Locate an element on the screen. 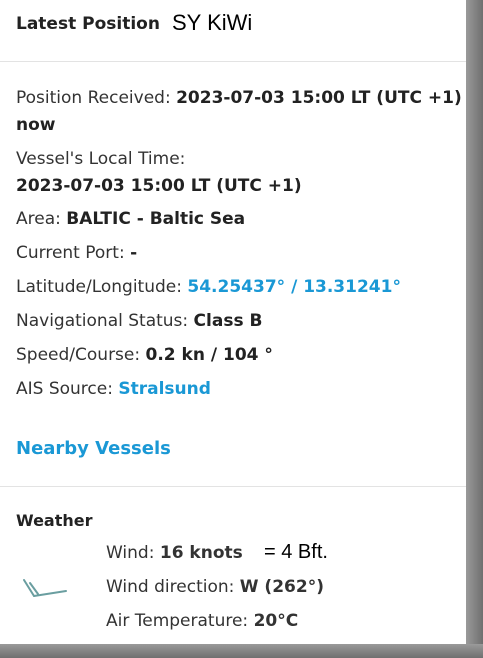 The width and height of the screenshot is (483, 658). wind-value: 16 knots is located at coordinates (201, 553).